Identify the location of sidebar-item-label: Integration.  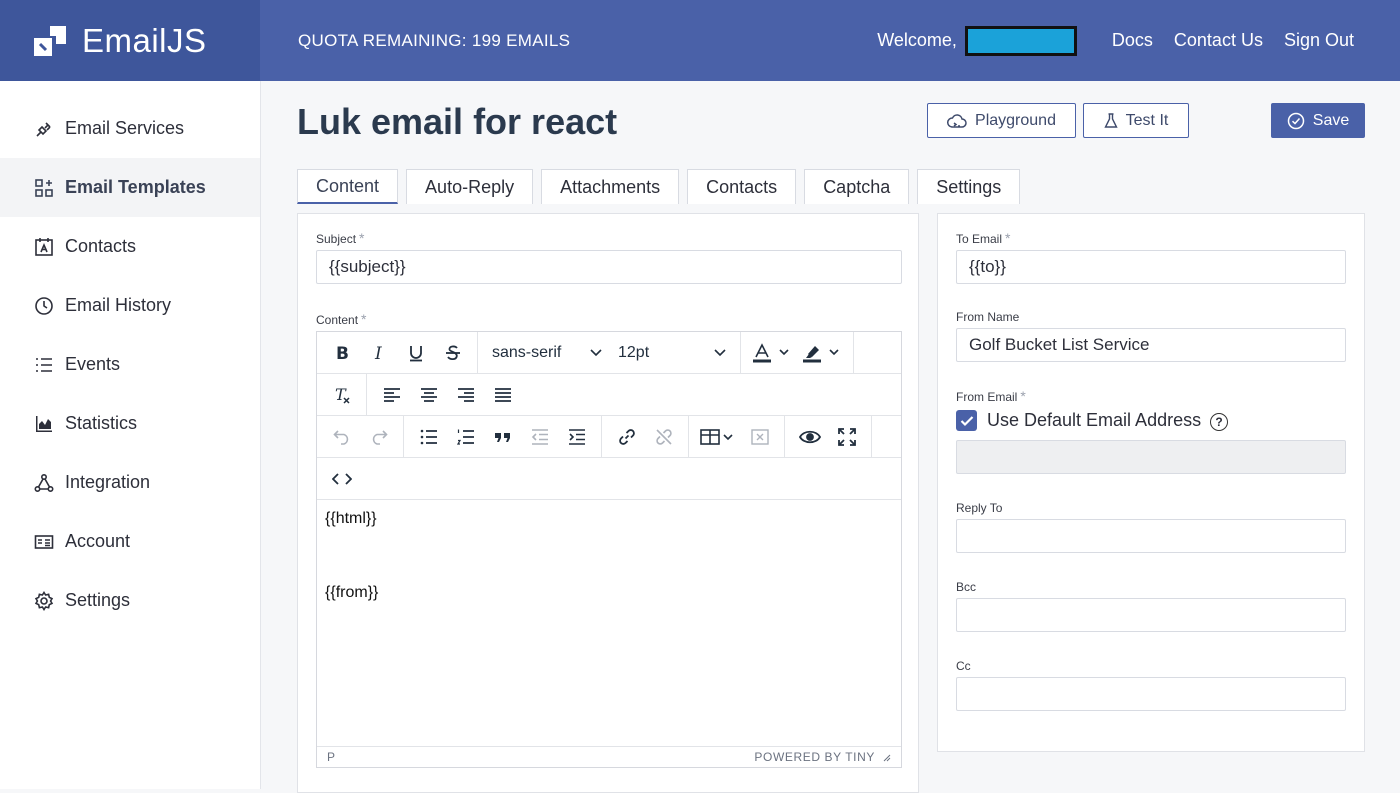
(107, 482).